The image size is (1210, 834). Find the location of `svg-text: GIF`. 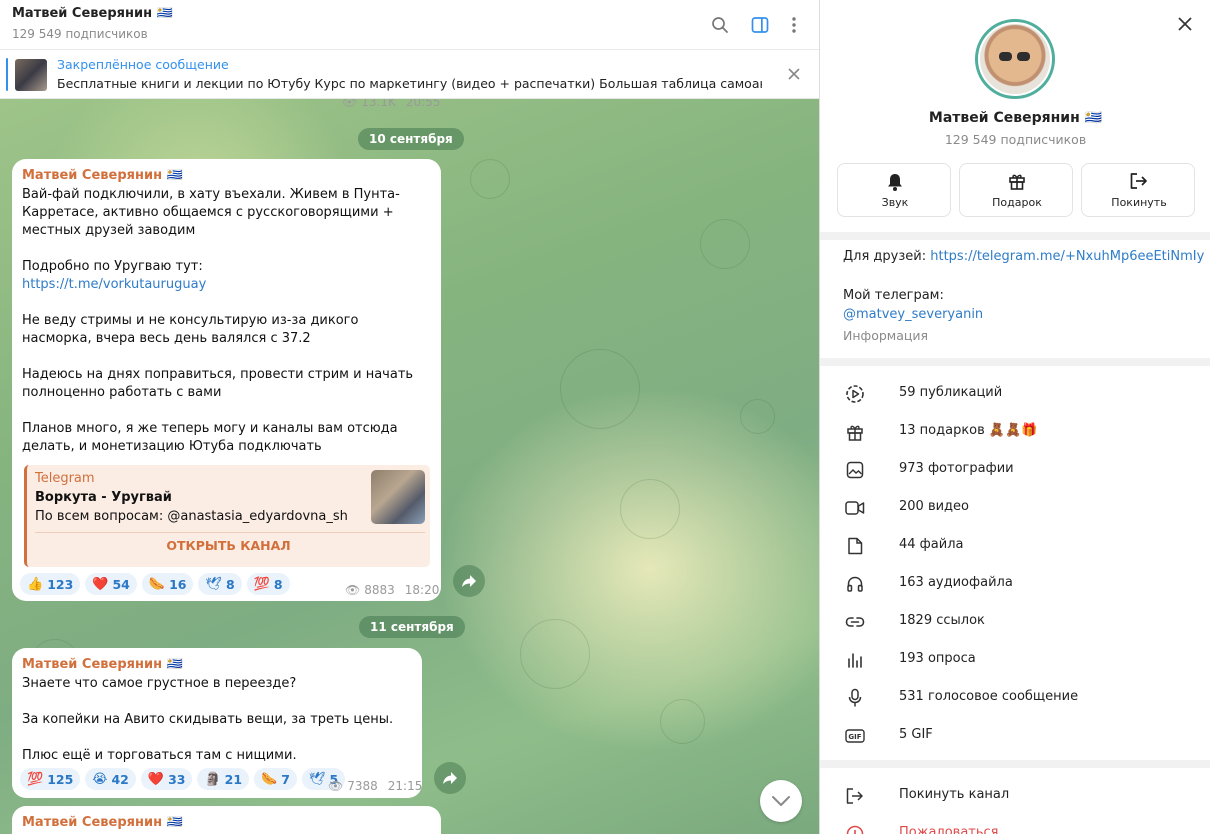

svg-text: GIF is located at coordinates (854, 737).